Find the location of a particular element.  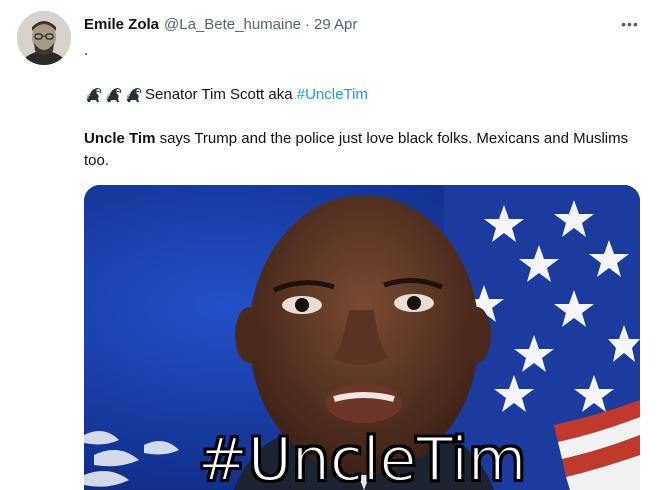

tweet-text-line-2: Senator Tim Scott aka #UncleTim is located at coordinates (226, 94).